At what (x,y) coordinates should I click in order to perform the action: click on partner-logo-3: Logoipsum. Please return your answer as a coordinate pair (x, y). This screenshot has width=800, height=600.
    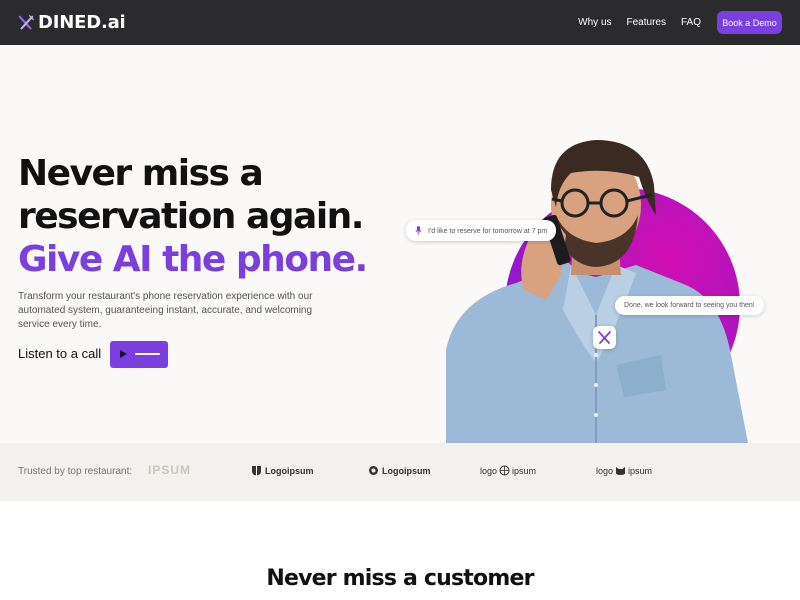
    Looking at the image, I should click on (399, 470).